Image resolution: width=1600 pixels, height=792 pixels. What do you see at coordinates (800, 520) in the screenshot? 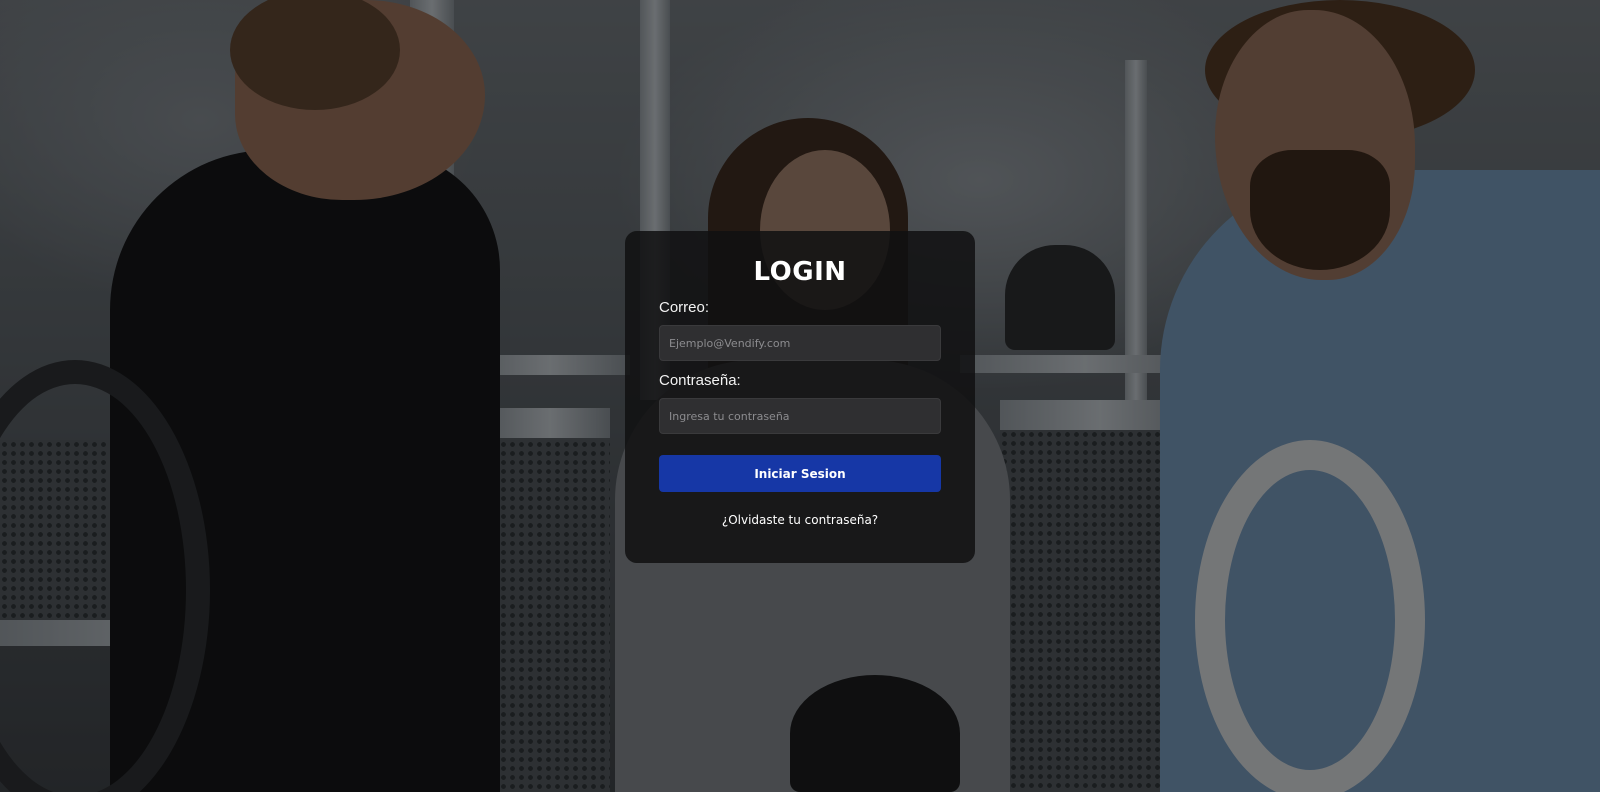
I see `forgot-password-link: ¿Olvidaste tu contraseña?` at bounding box center [800, 520].